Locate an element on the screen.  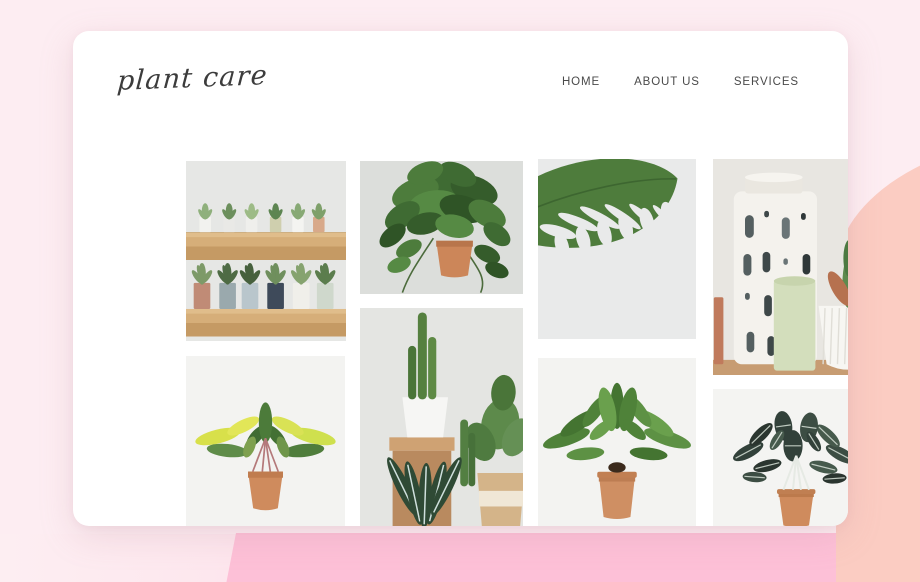
salmon-blob-shape is located at coordinates (878, 357).